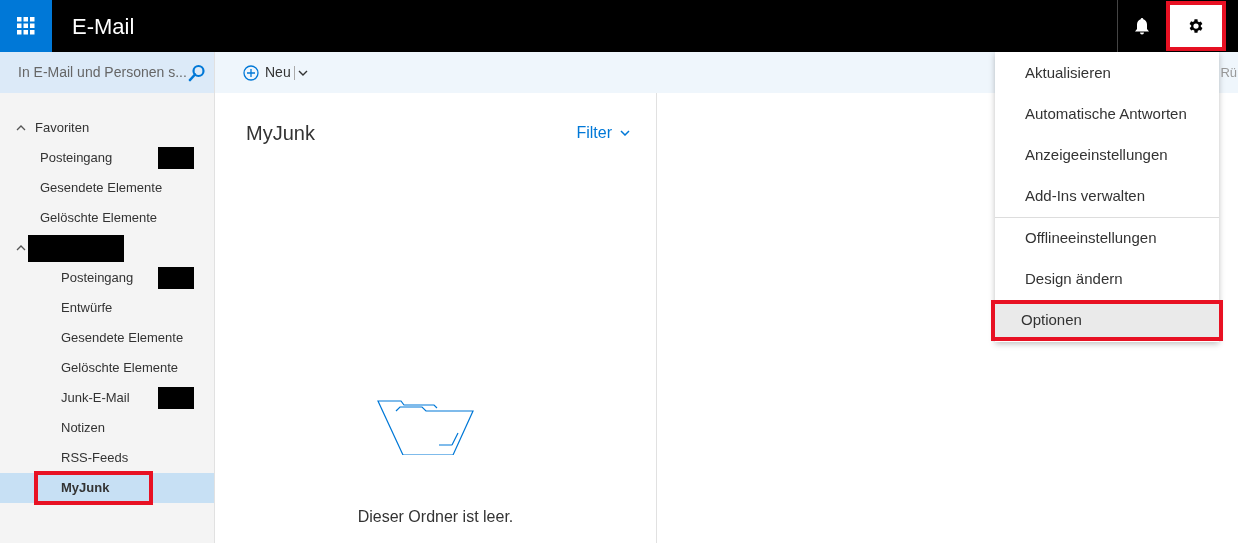 This screenshot has height=543, width=1238. I want to click on folder-title: MyJunk, so click(280, 133).